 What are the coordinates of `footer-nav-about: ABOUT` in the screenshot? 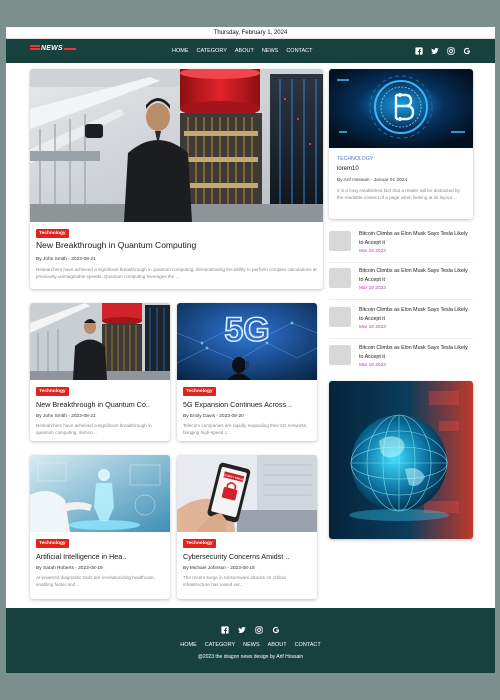 It's located at (277, 645).